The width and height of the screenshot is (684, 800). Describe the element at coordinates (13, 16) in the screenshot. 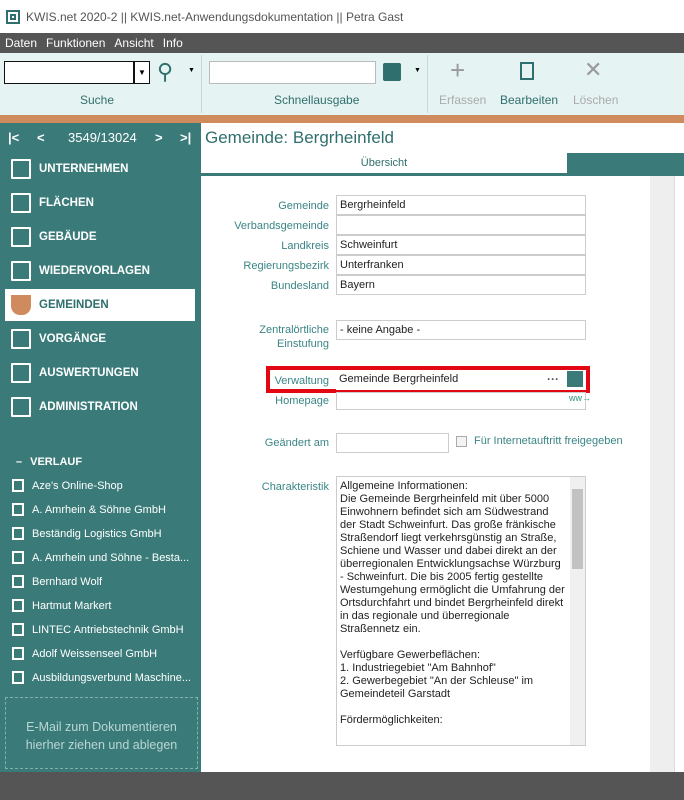

I see `app-icon` at that location.